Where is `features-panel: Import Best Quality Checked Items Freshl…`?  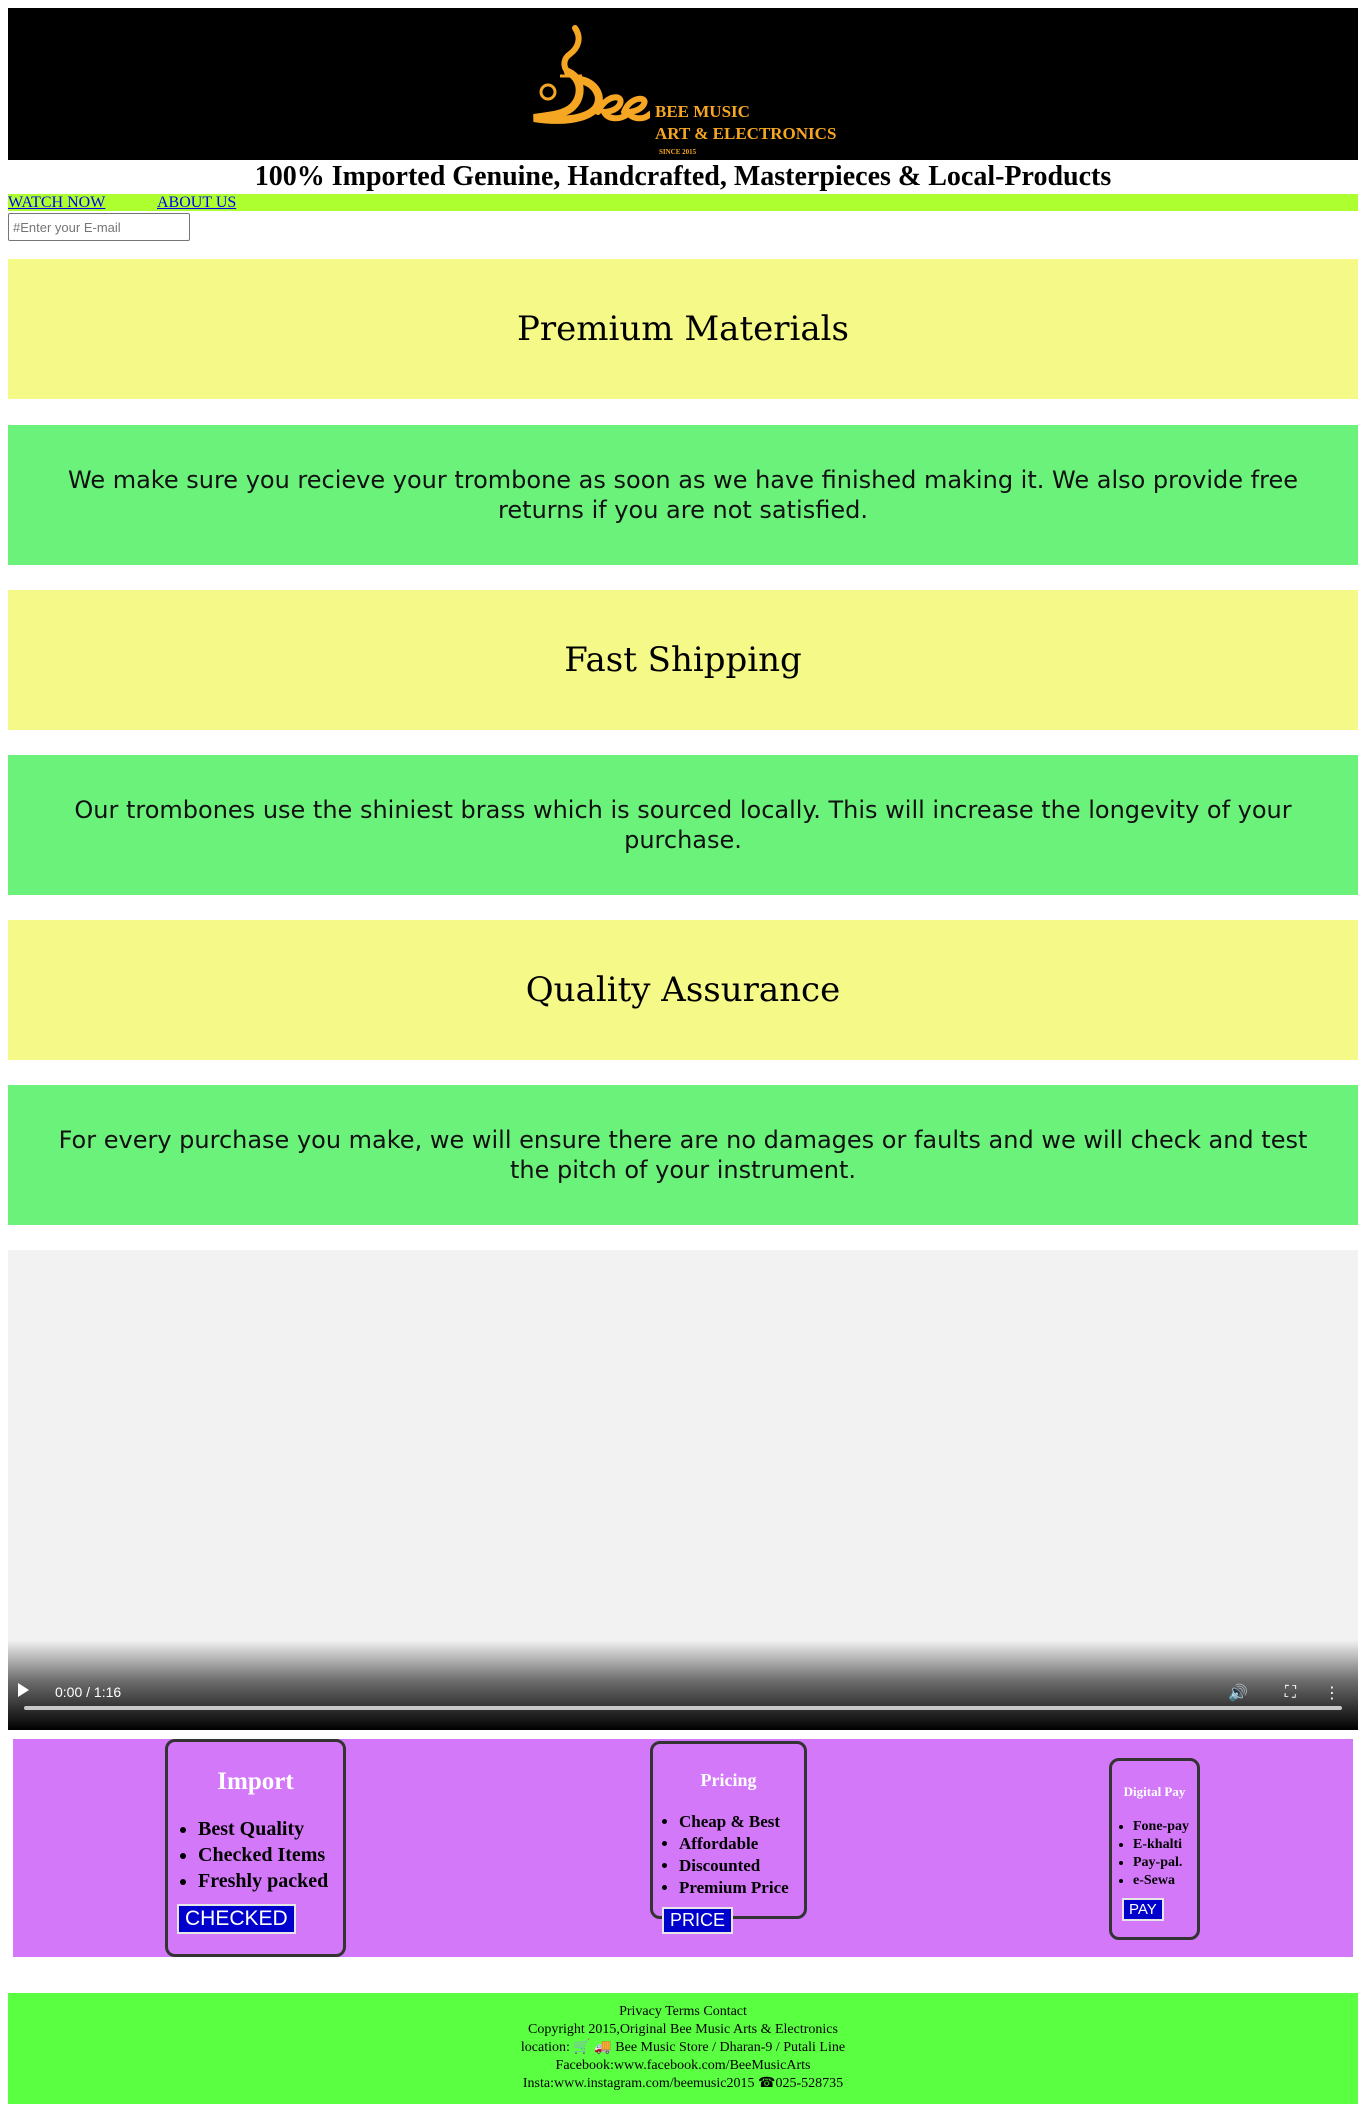 features-panel: Import Best Quality Checked Items Freshl… is located at coordinates (683, 1848).